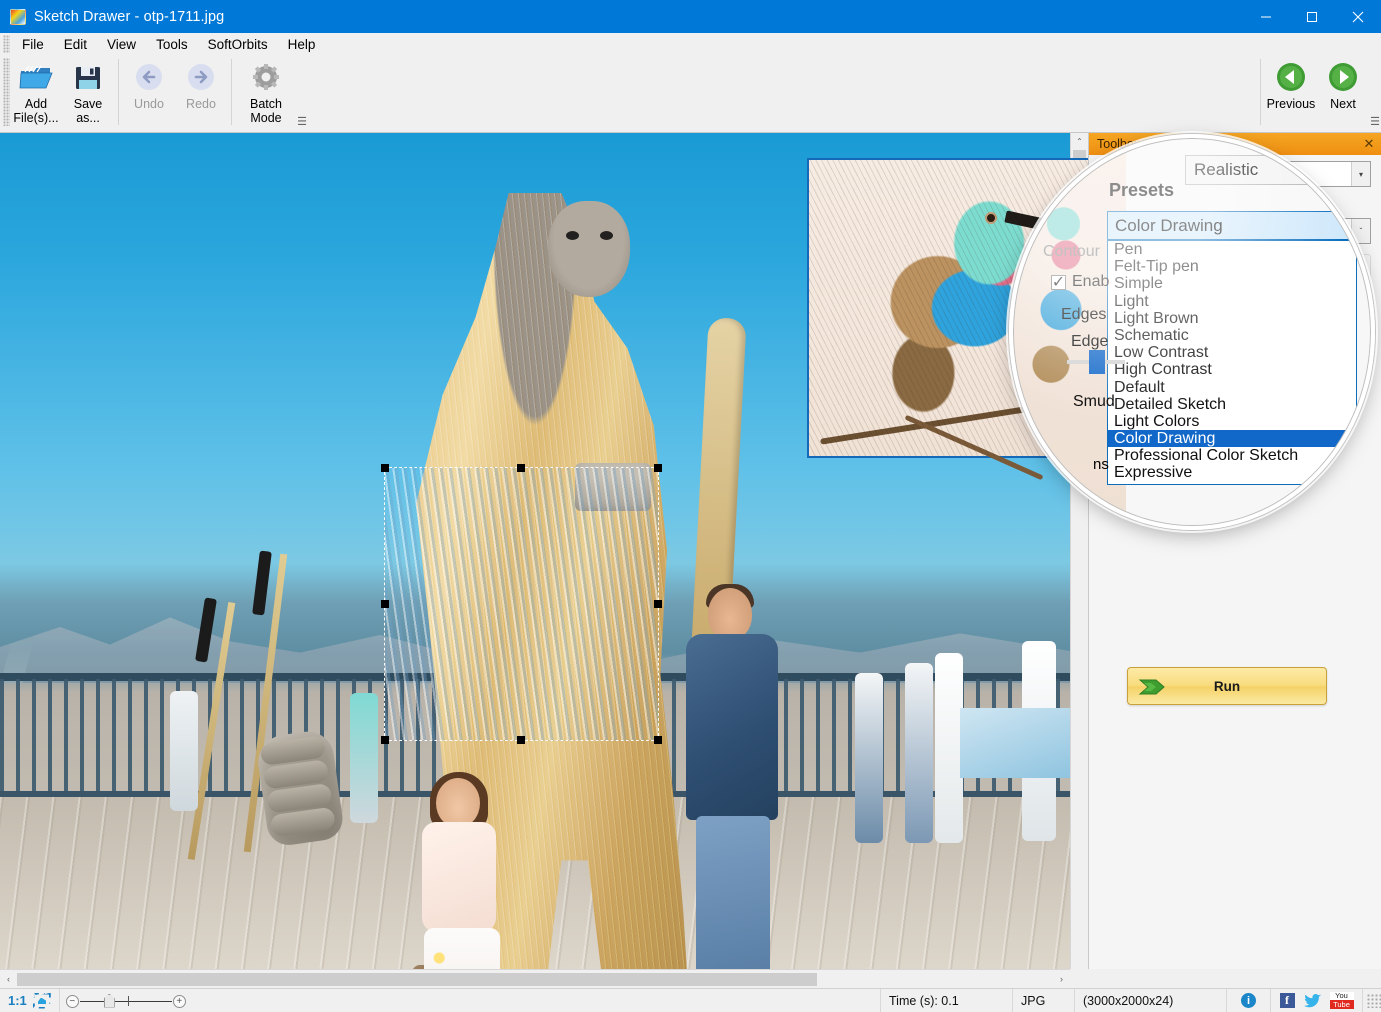 The image size is (1381, 1012). Describe the element at coordinates (1232, 301) in the screenshot. I see `preset-option-light: Light` at that location.